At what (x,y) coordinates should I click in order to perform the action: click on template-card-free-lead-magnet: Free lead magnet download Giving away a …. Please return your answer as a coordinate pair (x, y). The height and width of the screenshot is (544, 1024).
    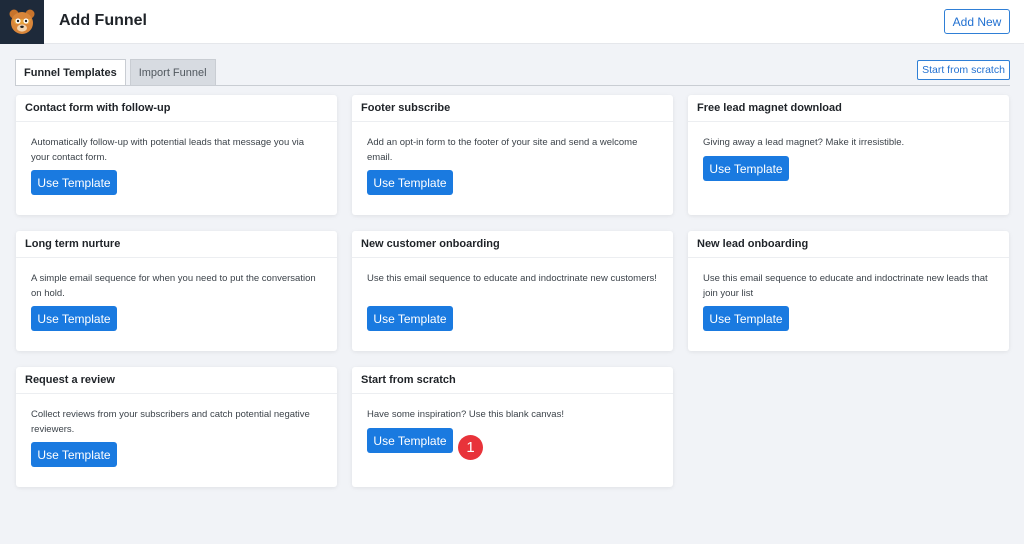
    Looking at the image, I should click on (848, 155).